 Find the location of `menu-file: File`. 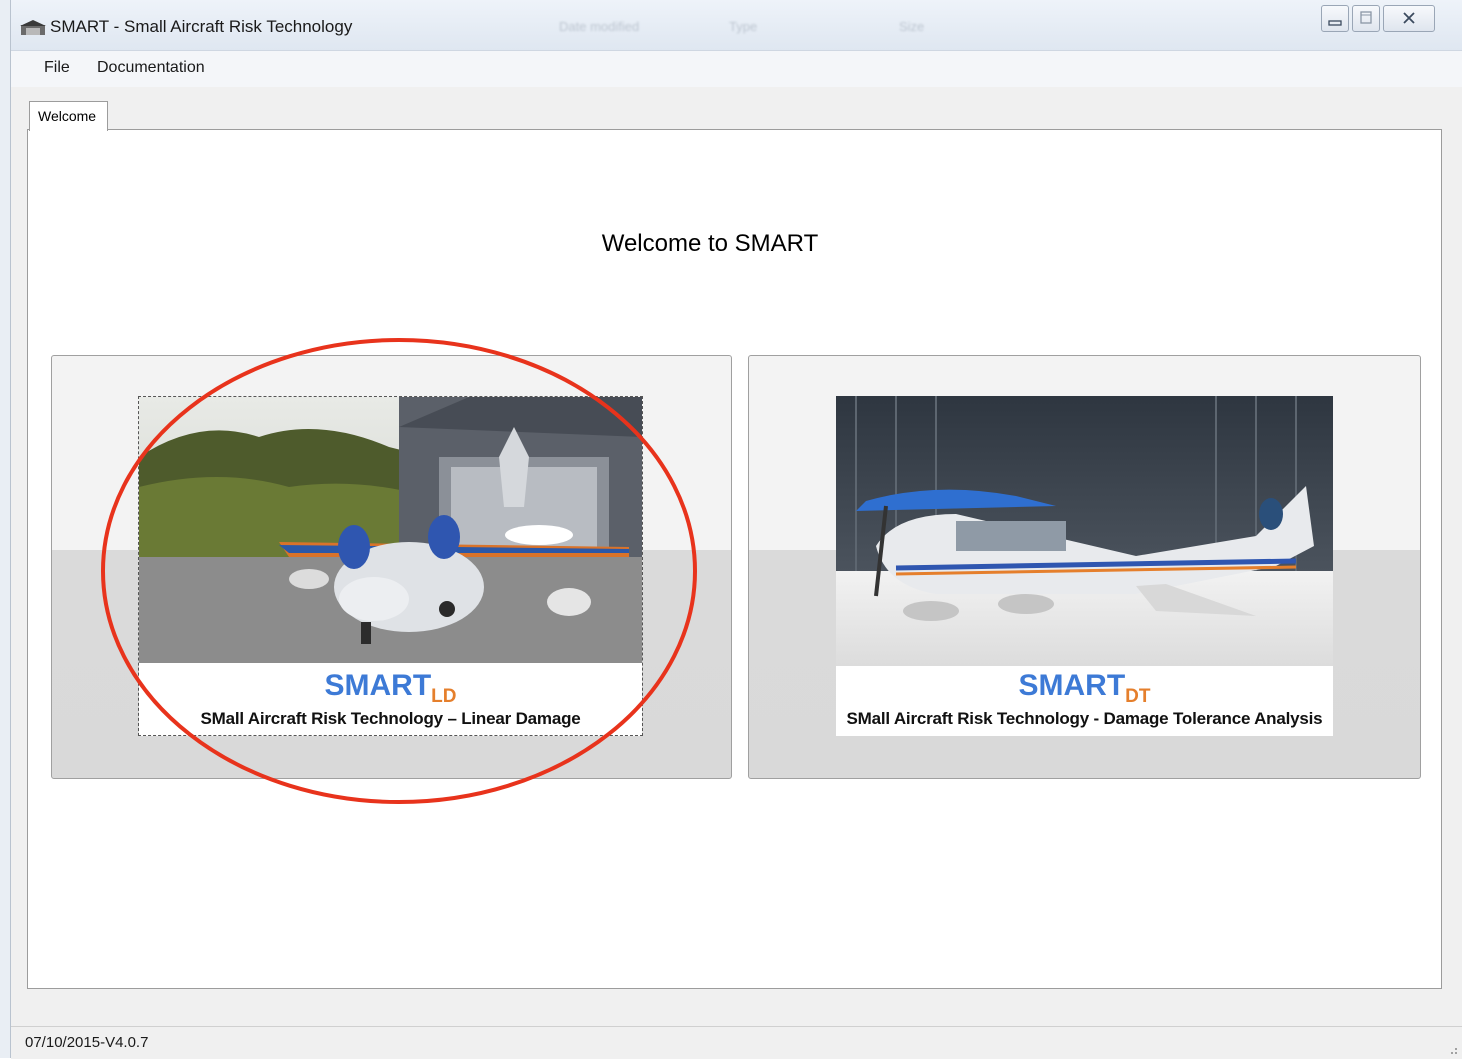

menu-file: File is located at coordinates (57, 68).